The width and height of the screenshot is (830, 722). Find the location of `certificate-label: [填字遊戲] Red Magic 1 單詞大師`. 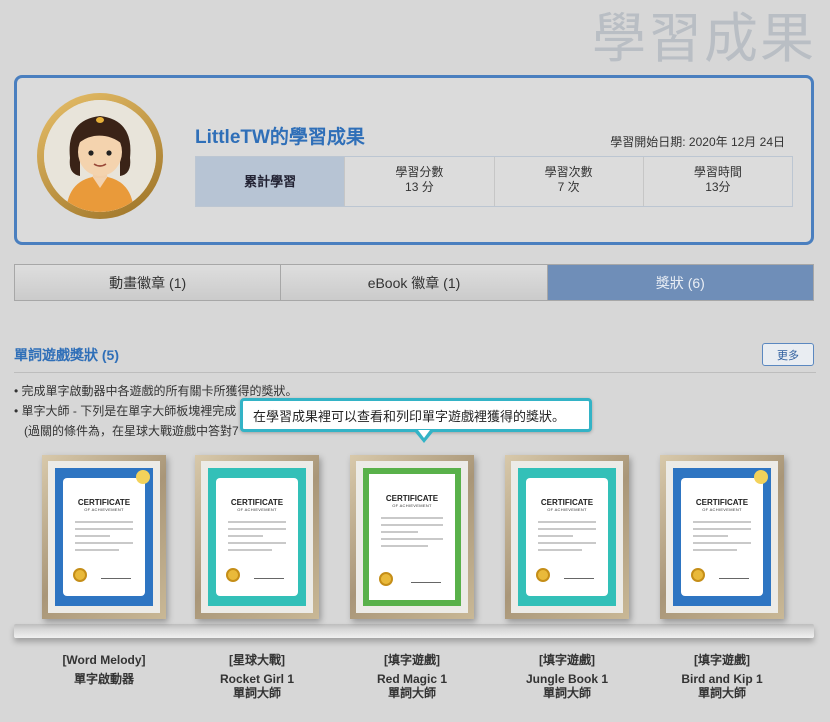

certificate-label: [填字遊戲] Red Magic 1 單詞大師 is located at coordinates (412, 676).